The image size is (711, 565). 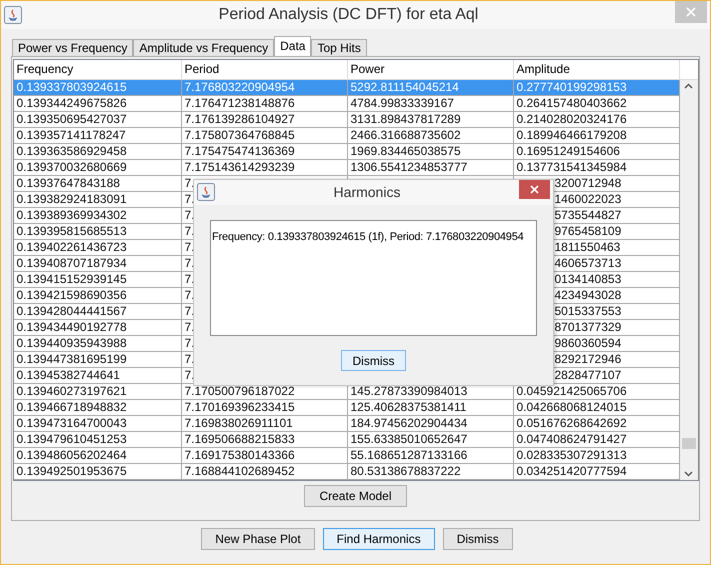 What do you see at coordinates (71, 199) in the screenshot?
I see `table-cell: 0.139382924183091` at bounding box center [71, 199].